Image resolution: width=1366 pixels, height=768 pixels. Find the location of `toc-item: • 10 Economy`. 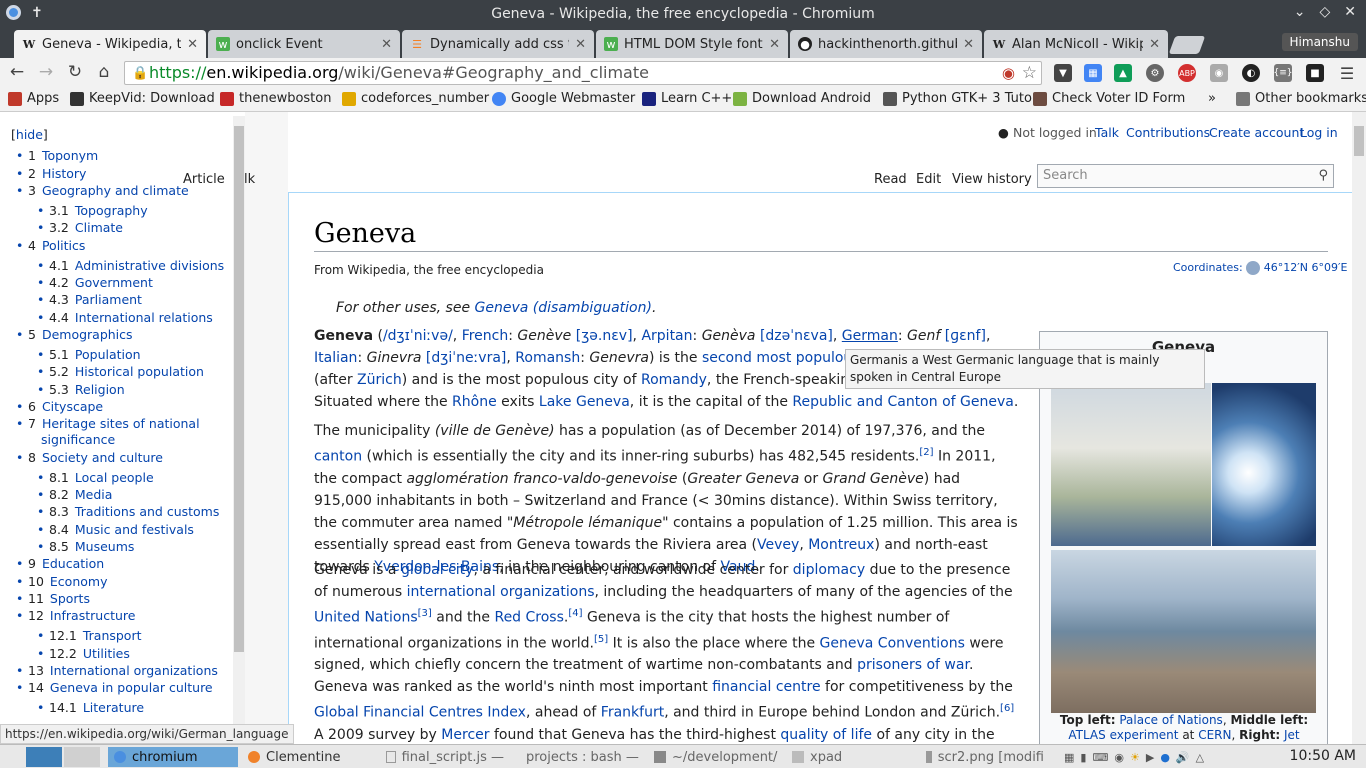

toc-item: • 10 Economy is located at coordinates (61, 581).